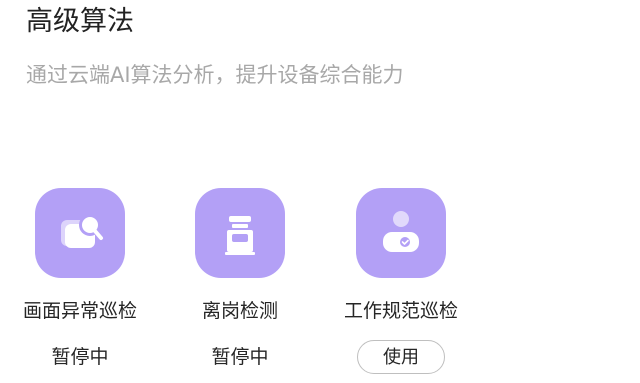 The image size is (640, 383). What do you see at coordinates (240, 285) in the screenshot?
I see `feature-post-absence-detection: 离岗检测 暂停中` at bounding box center [240, 285].